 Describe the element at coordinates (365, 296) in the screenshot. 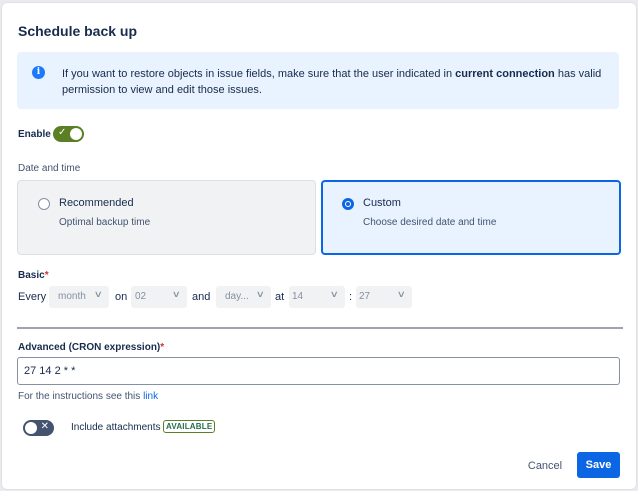

I see `minute-value: 27` at that location.